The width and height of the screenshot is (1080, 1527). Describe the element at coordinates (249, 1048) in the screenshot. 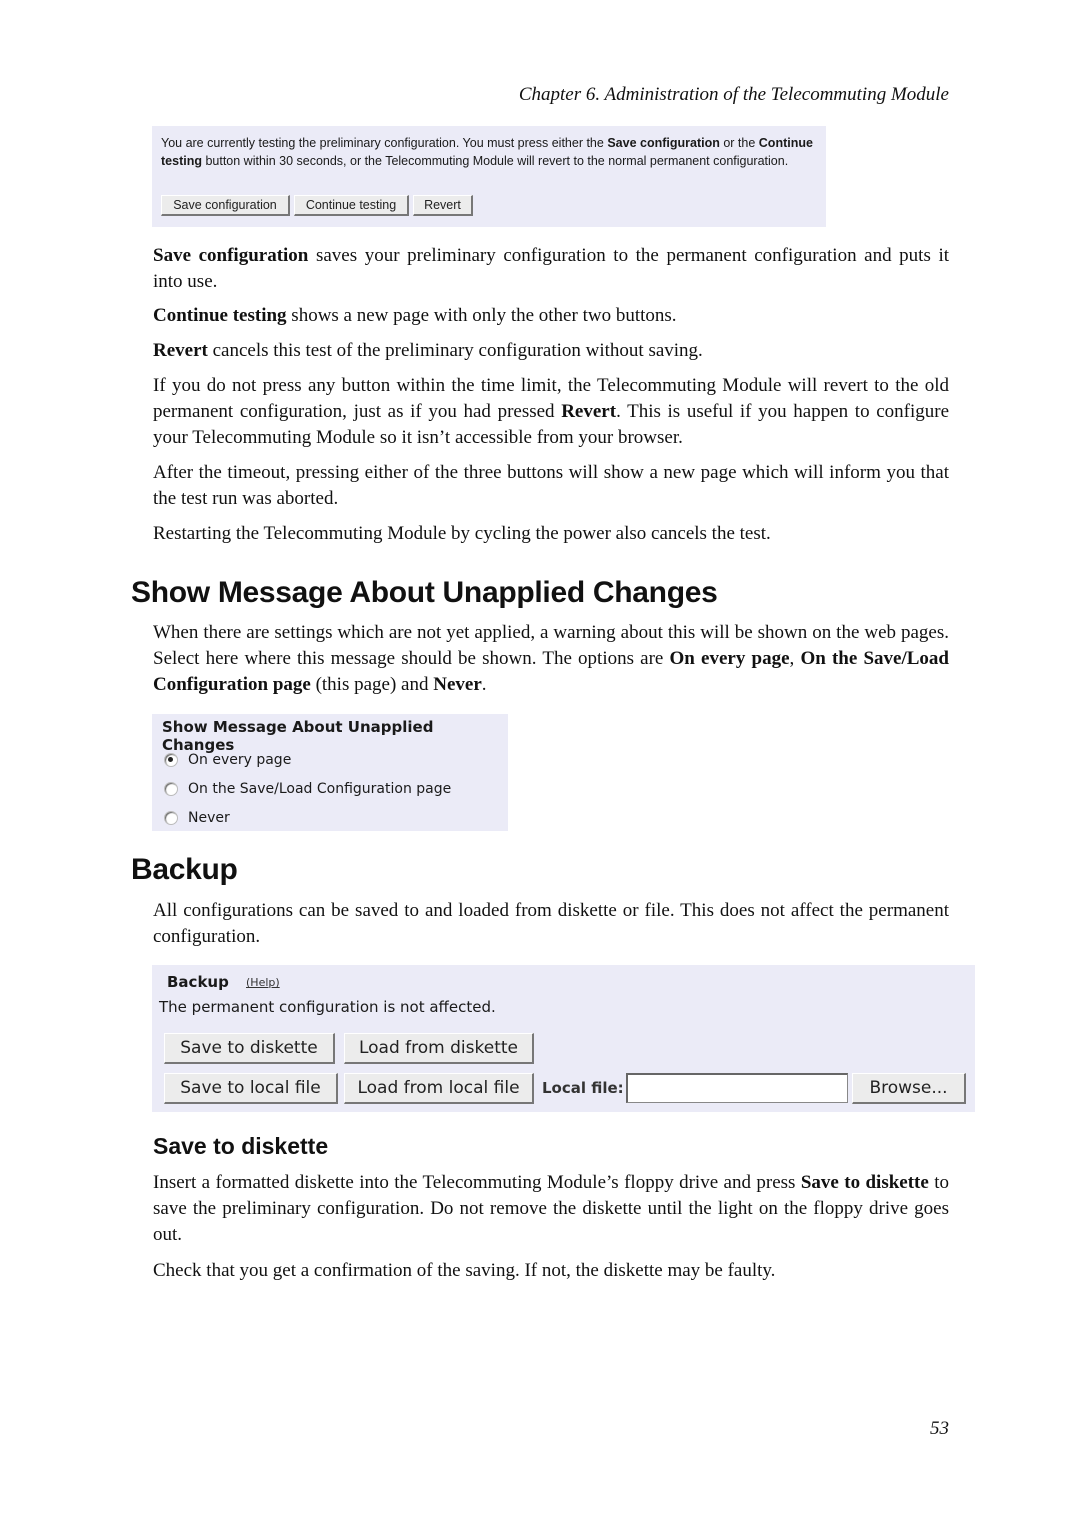

I see `save-to-diskette-button: Save to diskette` at that location.